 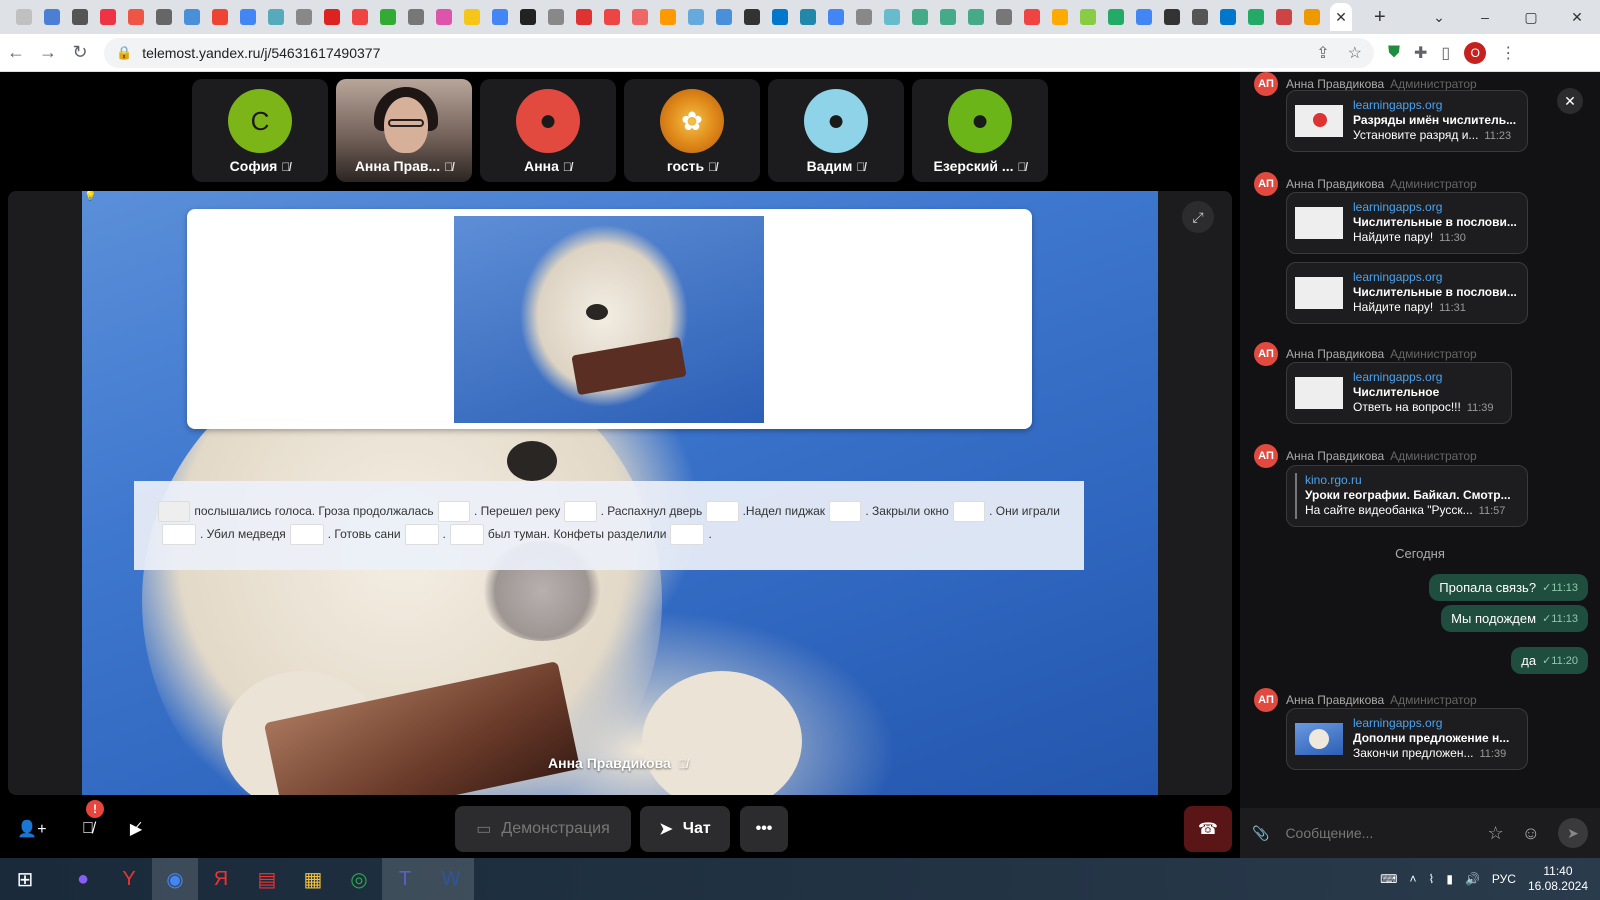 I want to click on participant-tile: С София 🎙̸, so click(x=260, y=130).